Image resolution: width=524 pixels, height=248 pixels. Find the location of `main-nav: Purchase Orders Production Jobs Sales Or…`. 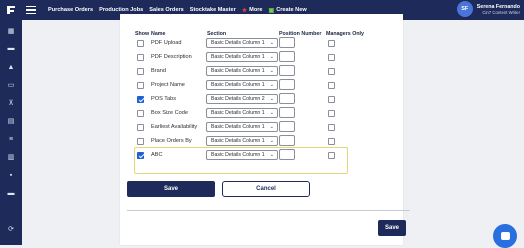

main-nav: Purchase Orders Production Jobs Sales Or… is located at coordinates (177, 10).